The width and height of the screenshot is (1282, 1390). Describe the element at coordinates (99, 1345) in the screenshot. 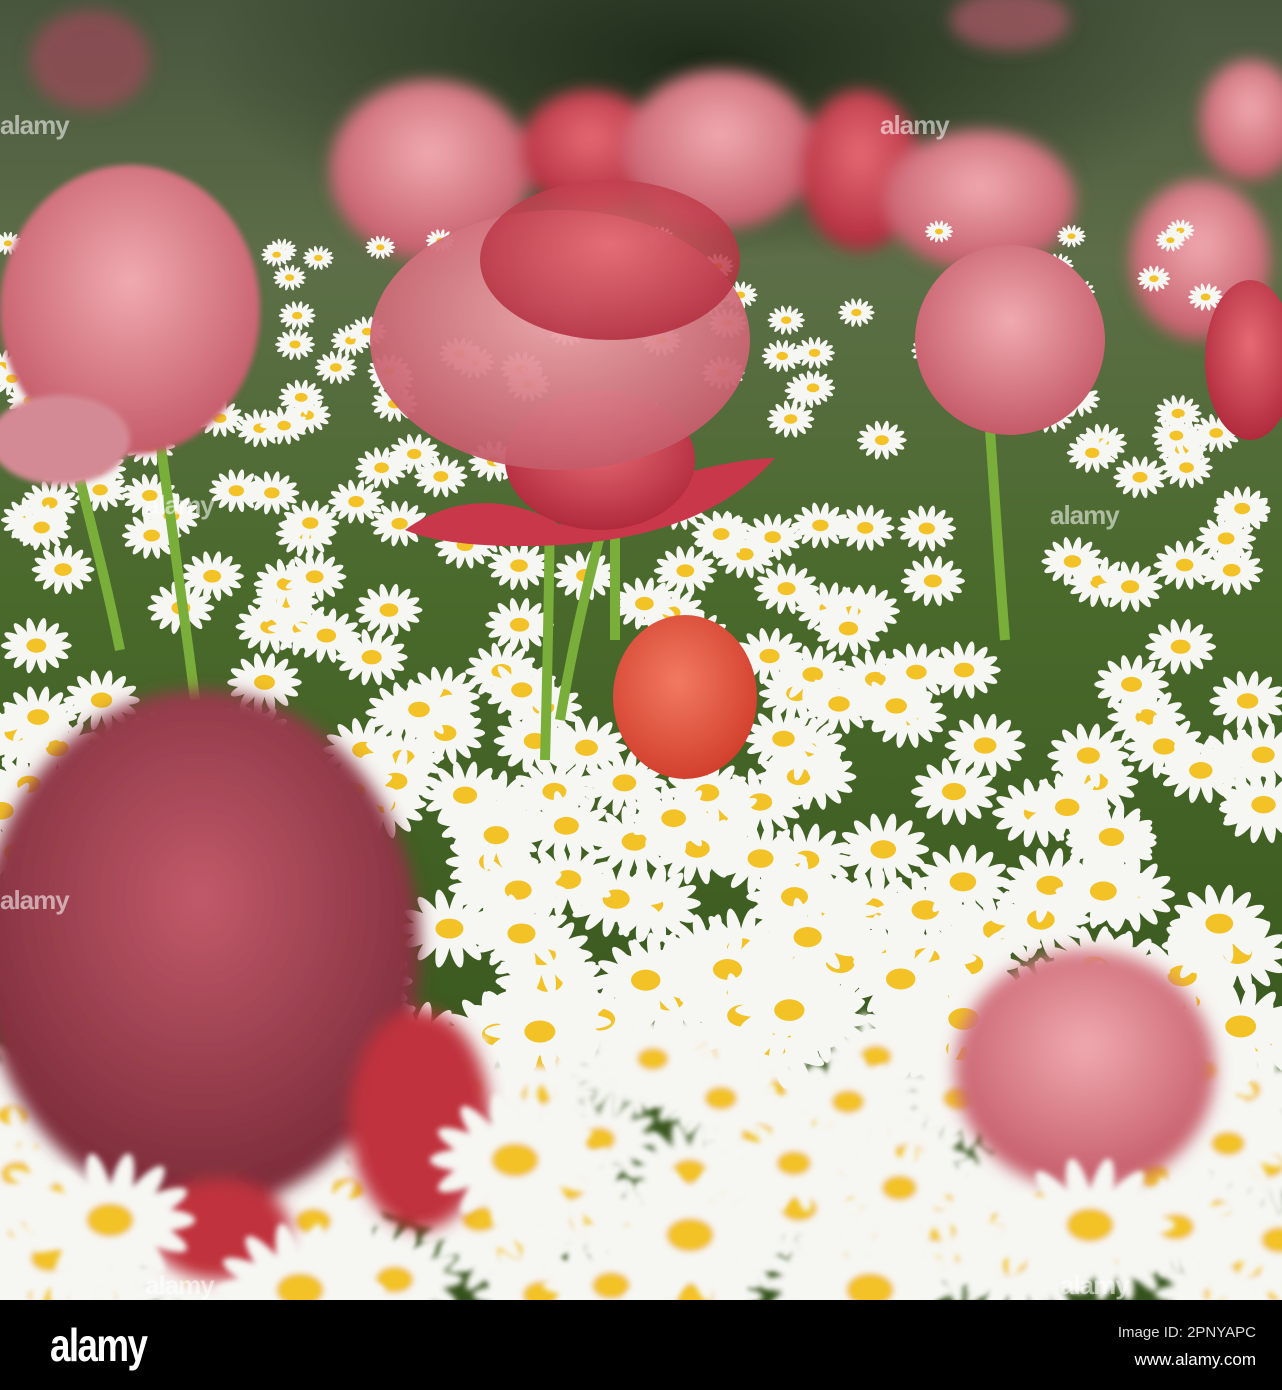

I see `alamy-logo: alamy` at that location.